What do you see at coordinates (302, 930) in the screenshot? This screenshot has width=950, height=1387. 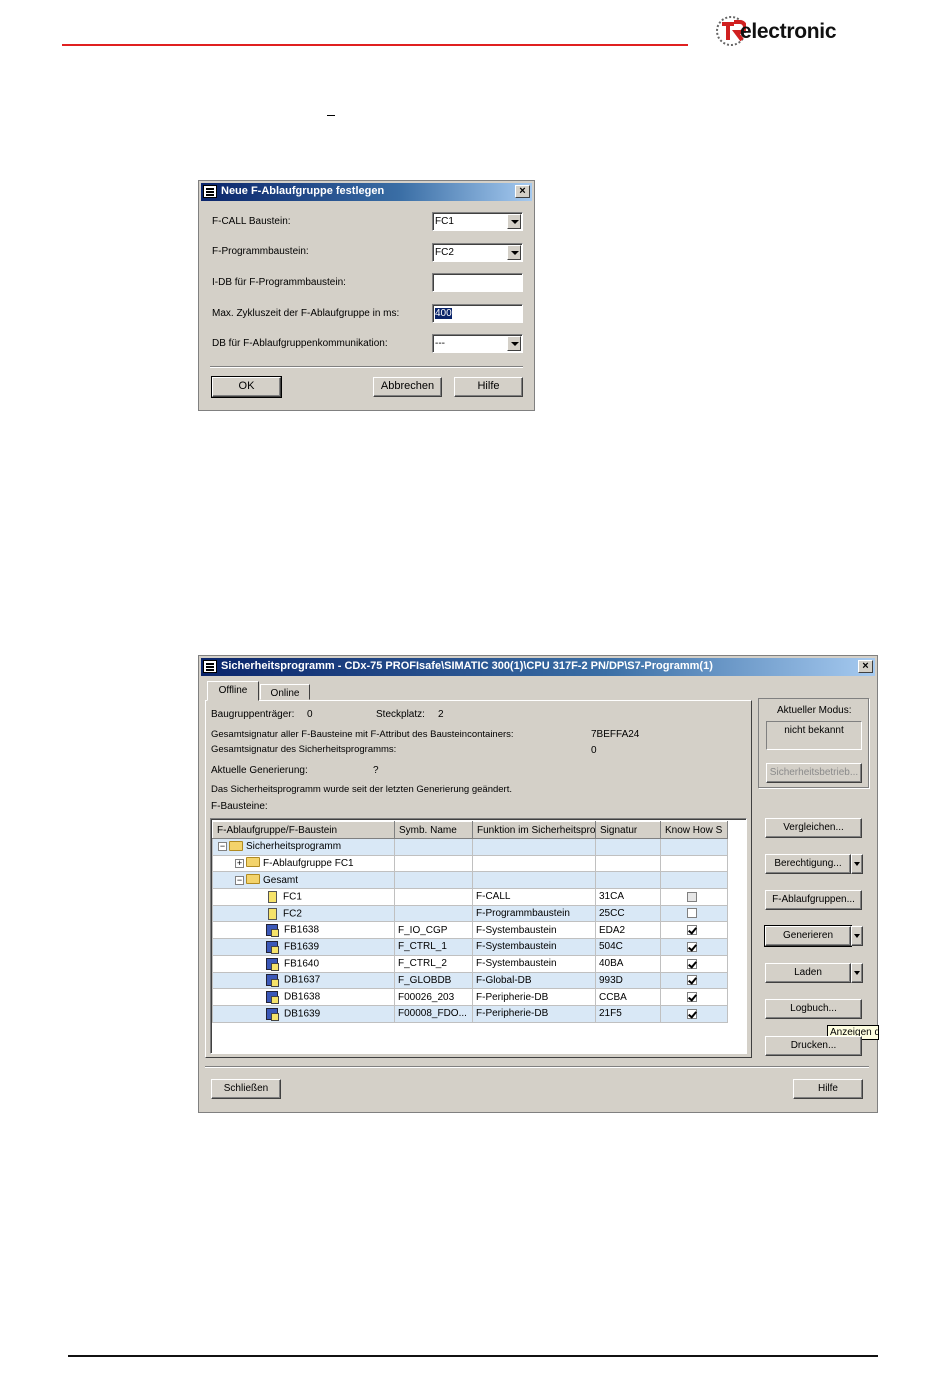 I see `row-name: FB1638` at bounding box center [302, 930].